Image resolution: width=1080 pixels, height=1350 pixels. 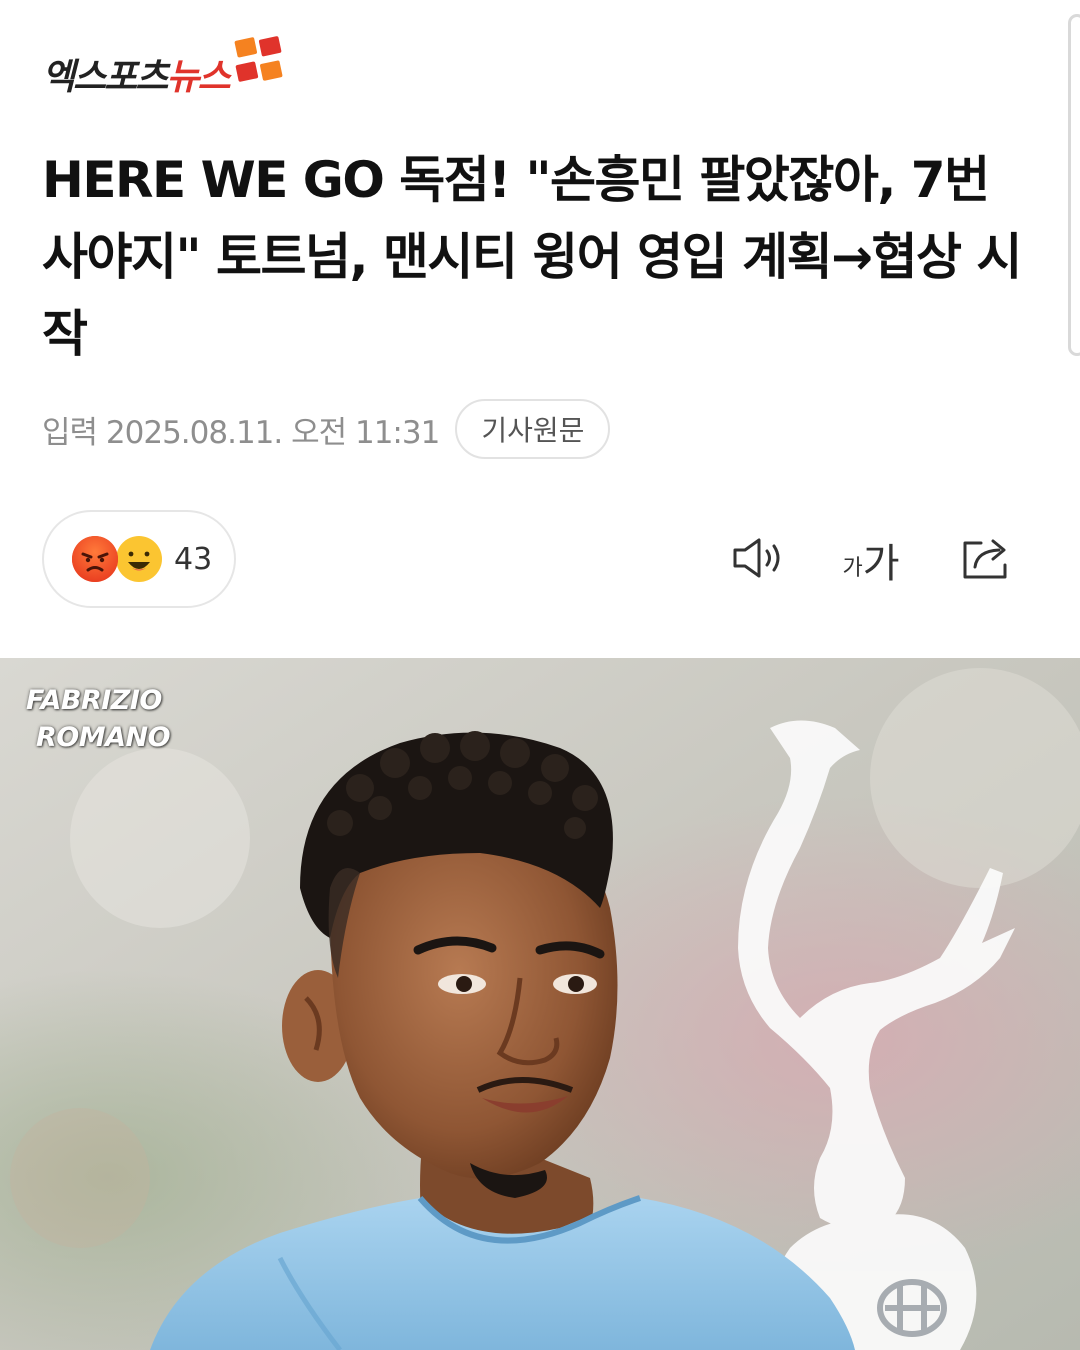 I want to click on share-button, so click(x=987, y=560).